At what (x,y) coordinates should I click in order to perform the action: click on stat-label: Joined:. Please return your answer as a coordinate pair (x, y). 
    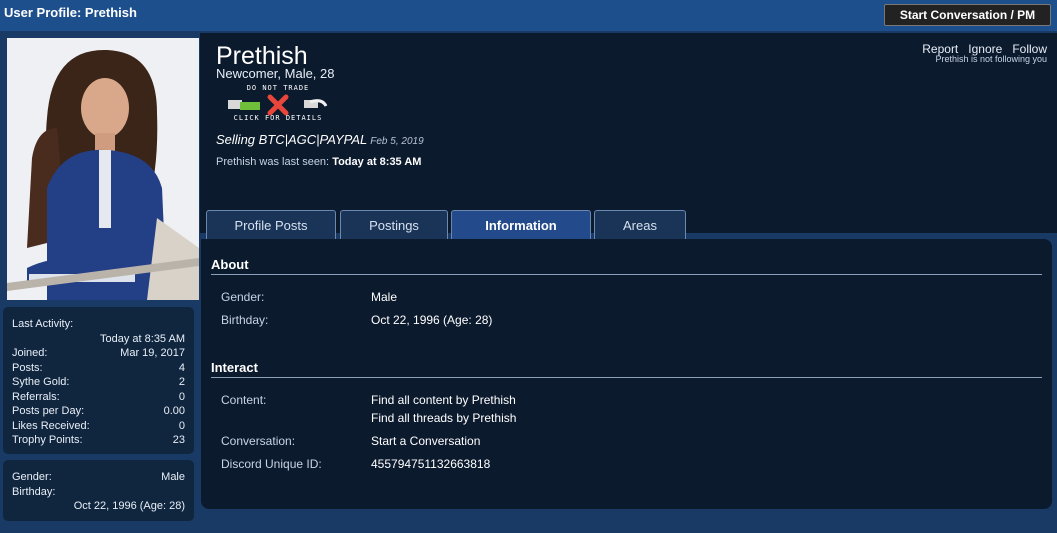
    Looking at the image, I should click on (30, 353).